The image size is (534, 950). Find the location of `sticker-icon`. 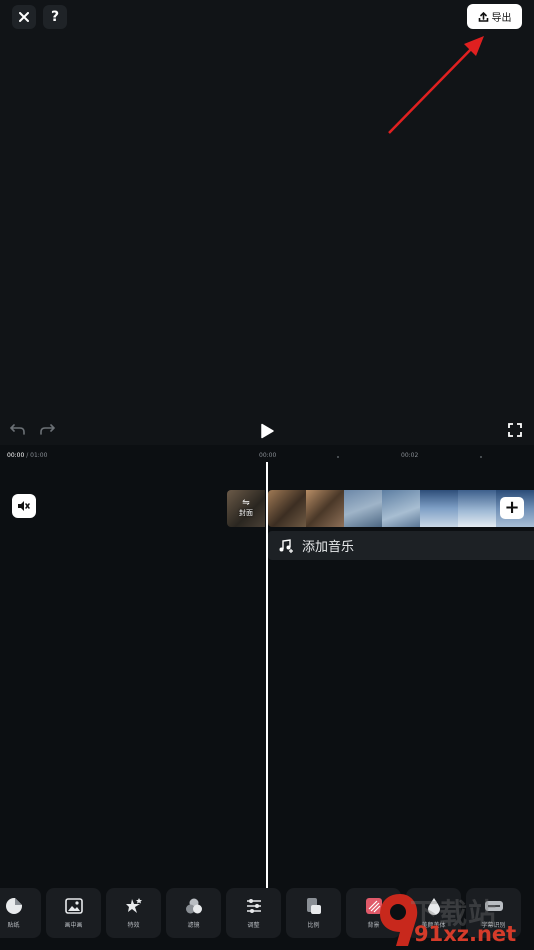

sticker-icon is located at coordinates (13, 906).